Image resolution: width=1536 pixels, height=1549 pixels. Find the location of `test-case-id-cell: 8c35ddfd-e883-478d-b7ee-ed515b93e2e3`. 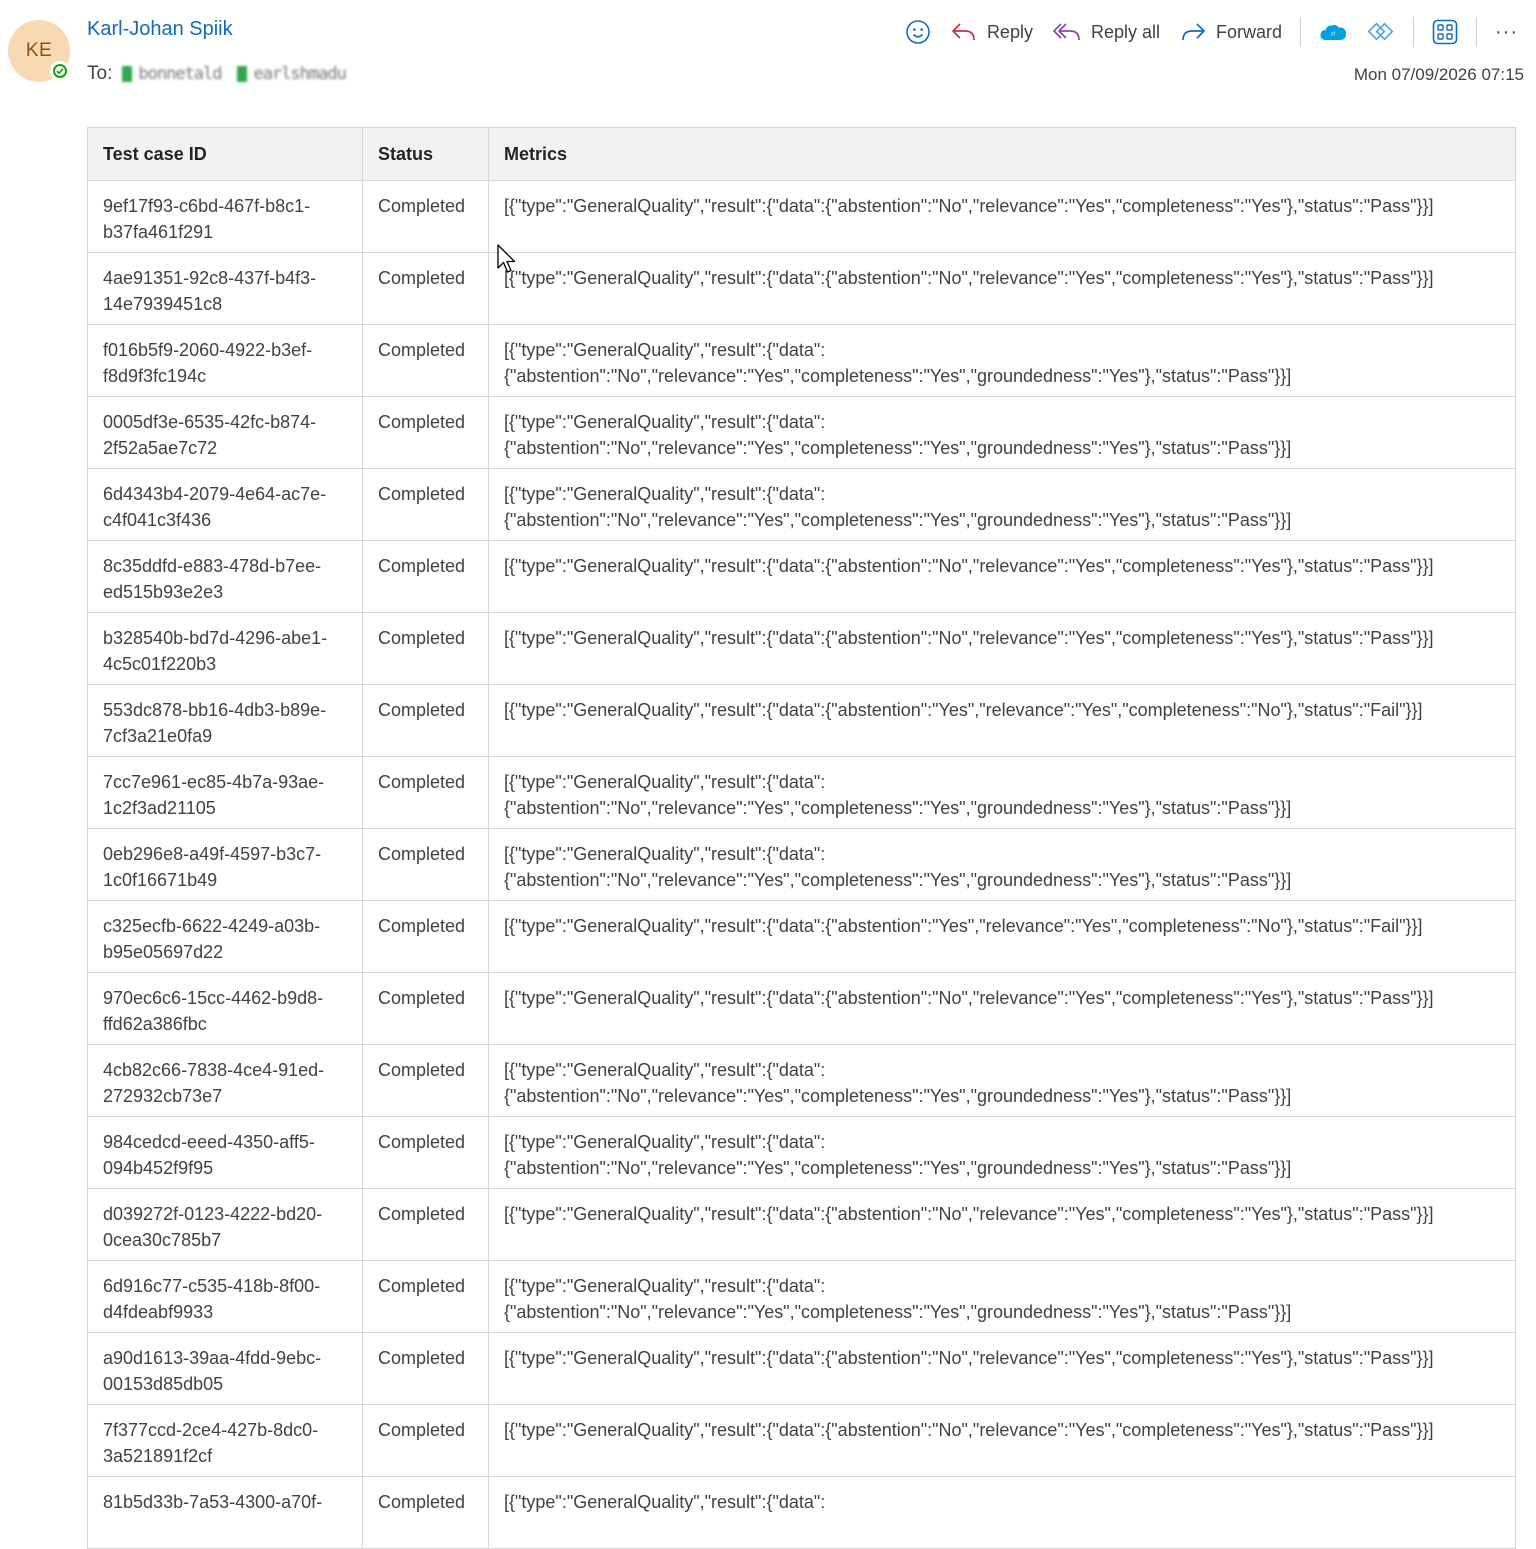

test-case-id-cell: 8c35ddfd-e883-478d-b7ee-ed515b93e2e3 is located at coordinates (225, 576).